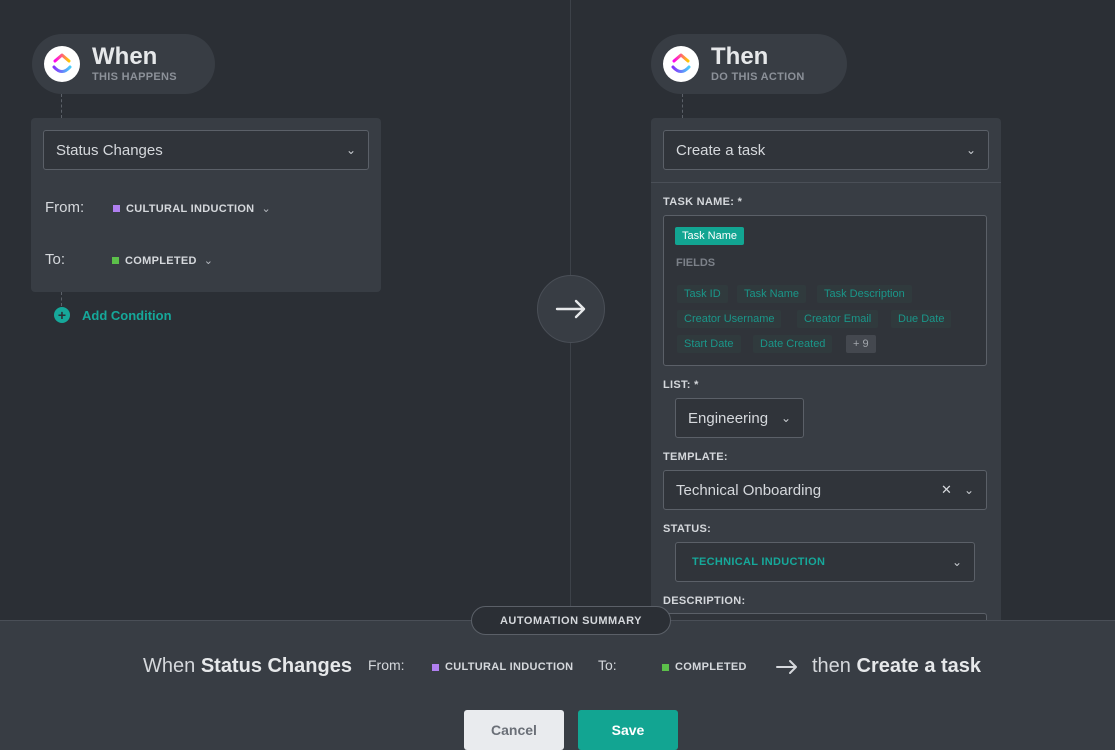  What do you see at coordinates (702, 294) in the screenshot?
I see `field-tag: Task ID` at bounding box center [702, 294].